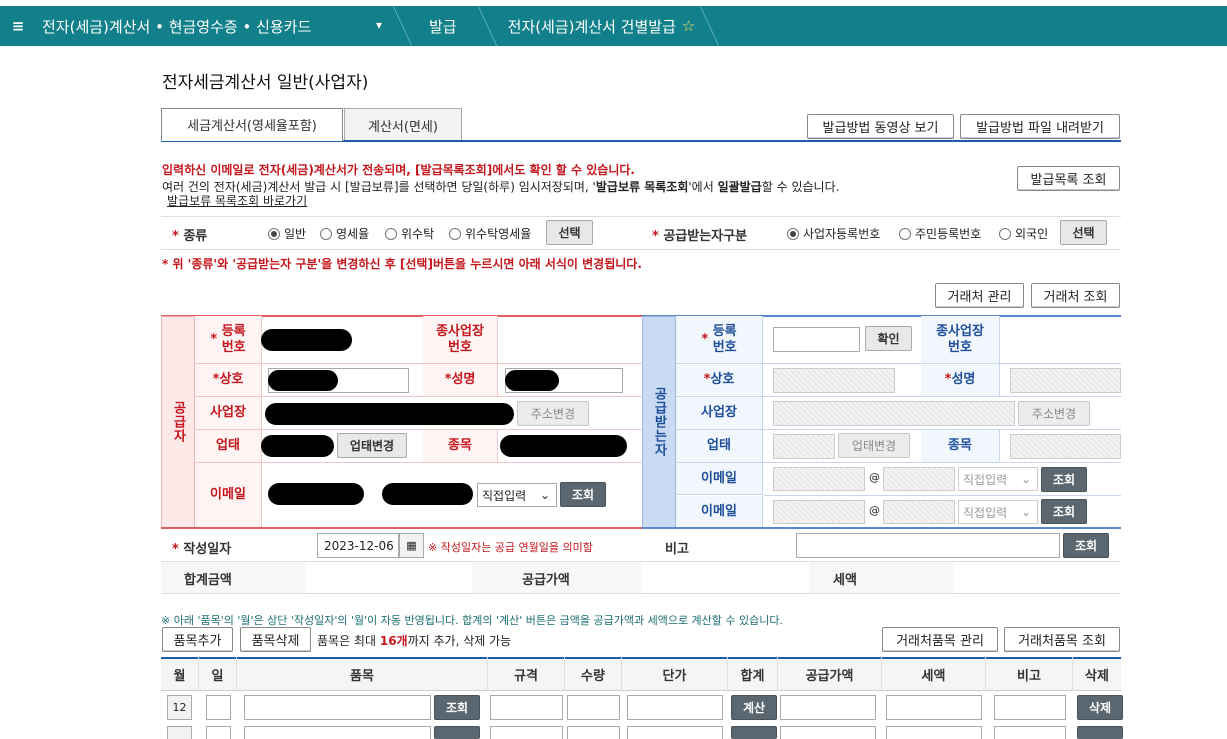 The height and width of the screenshot is (739, 1227). Describe the element at coordinates (179, 707) in the screenshot. I see `item-month-input: 12` at that location.